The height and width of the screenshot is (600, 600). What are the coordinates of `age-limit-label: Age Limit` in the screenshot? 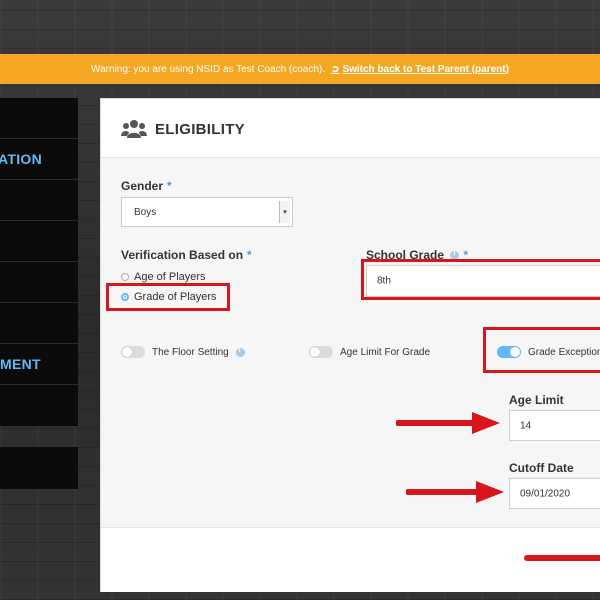 It's located at (536, 400).